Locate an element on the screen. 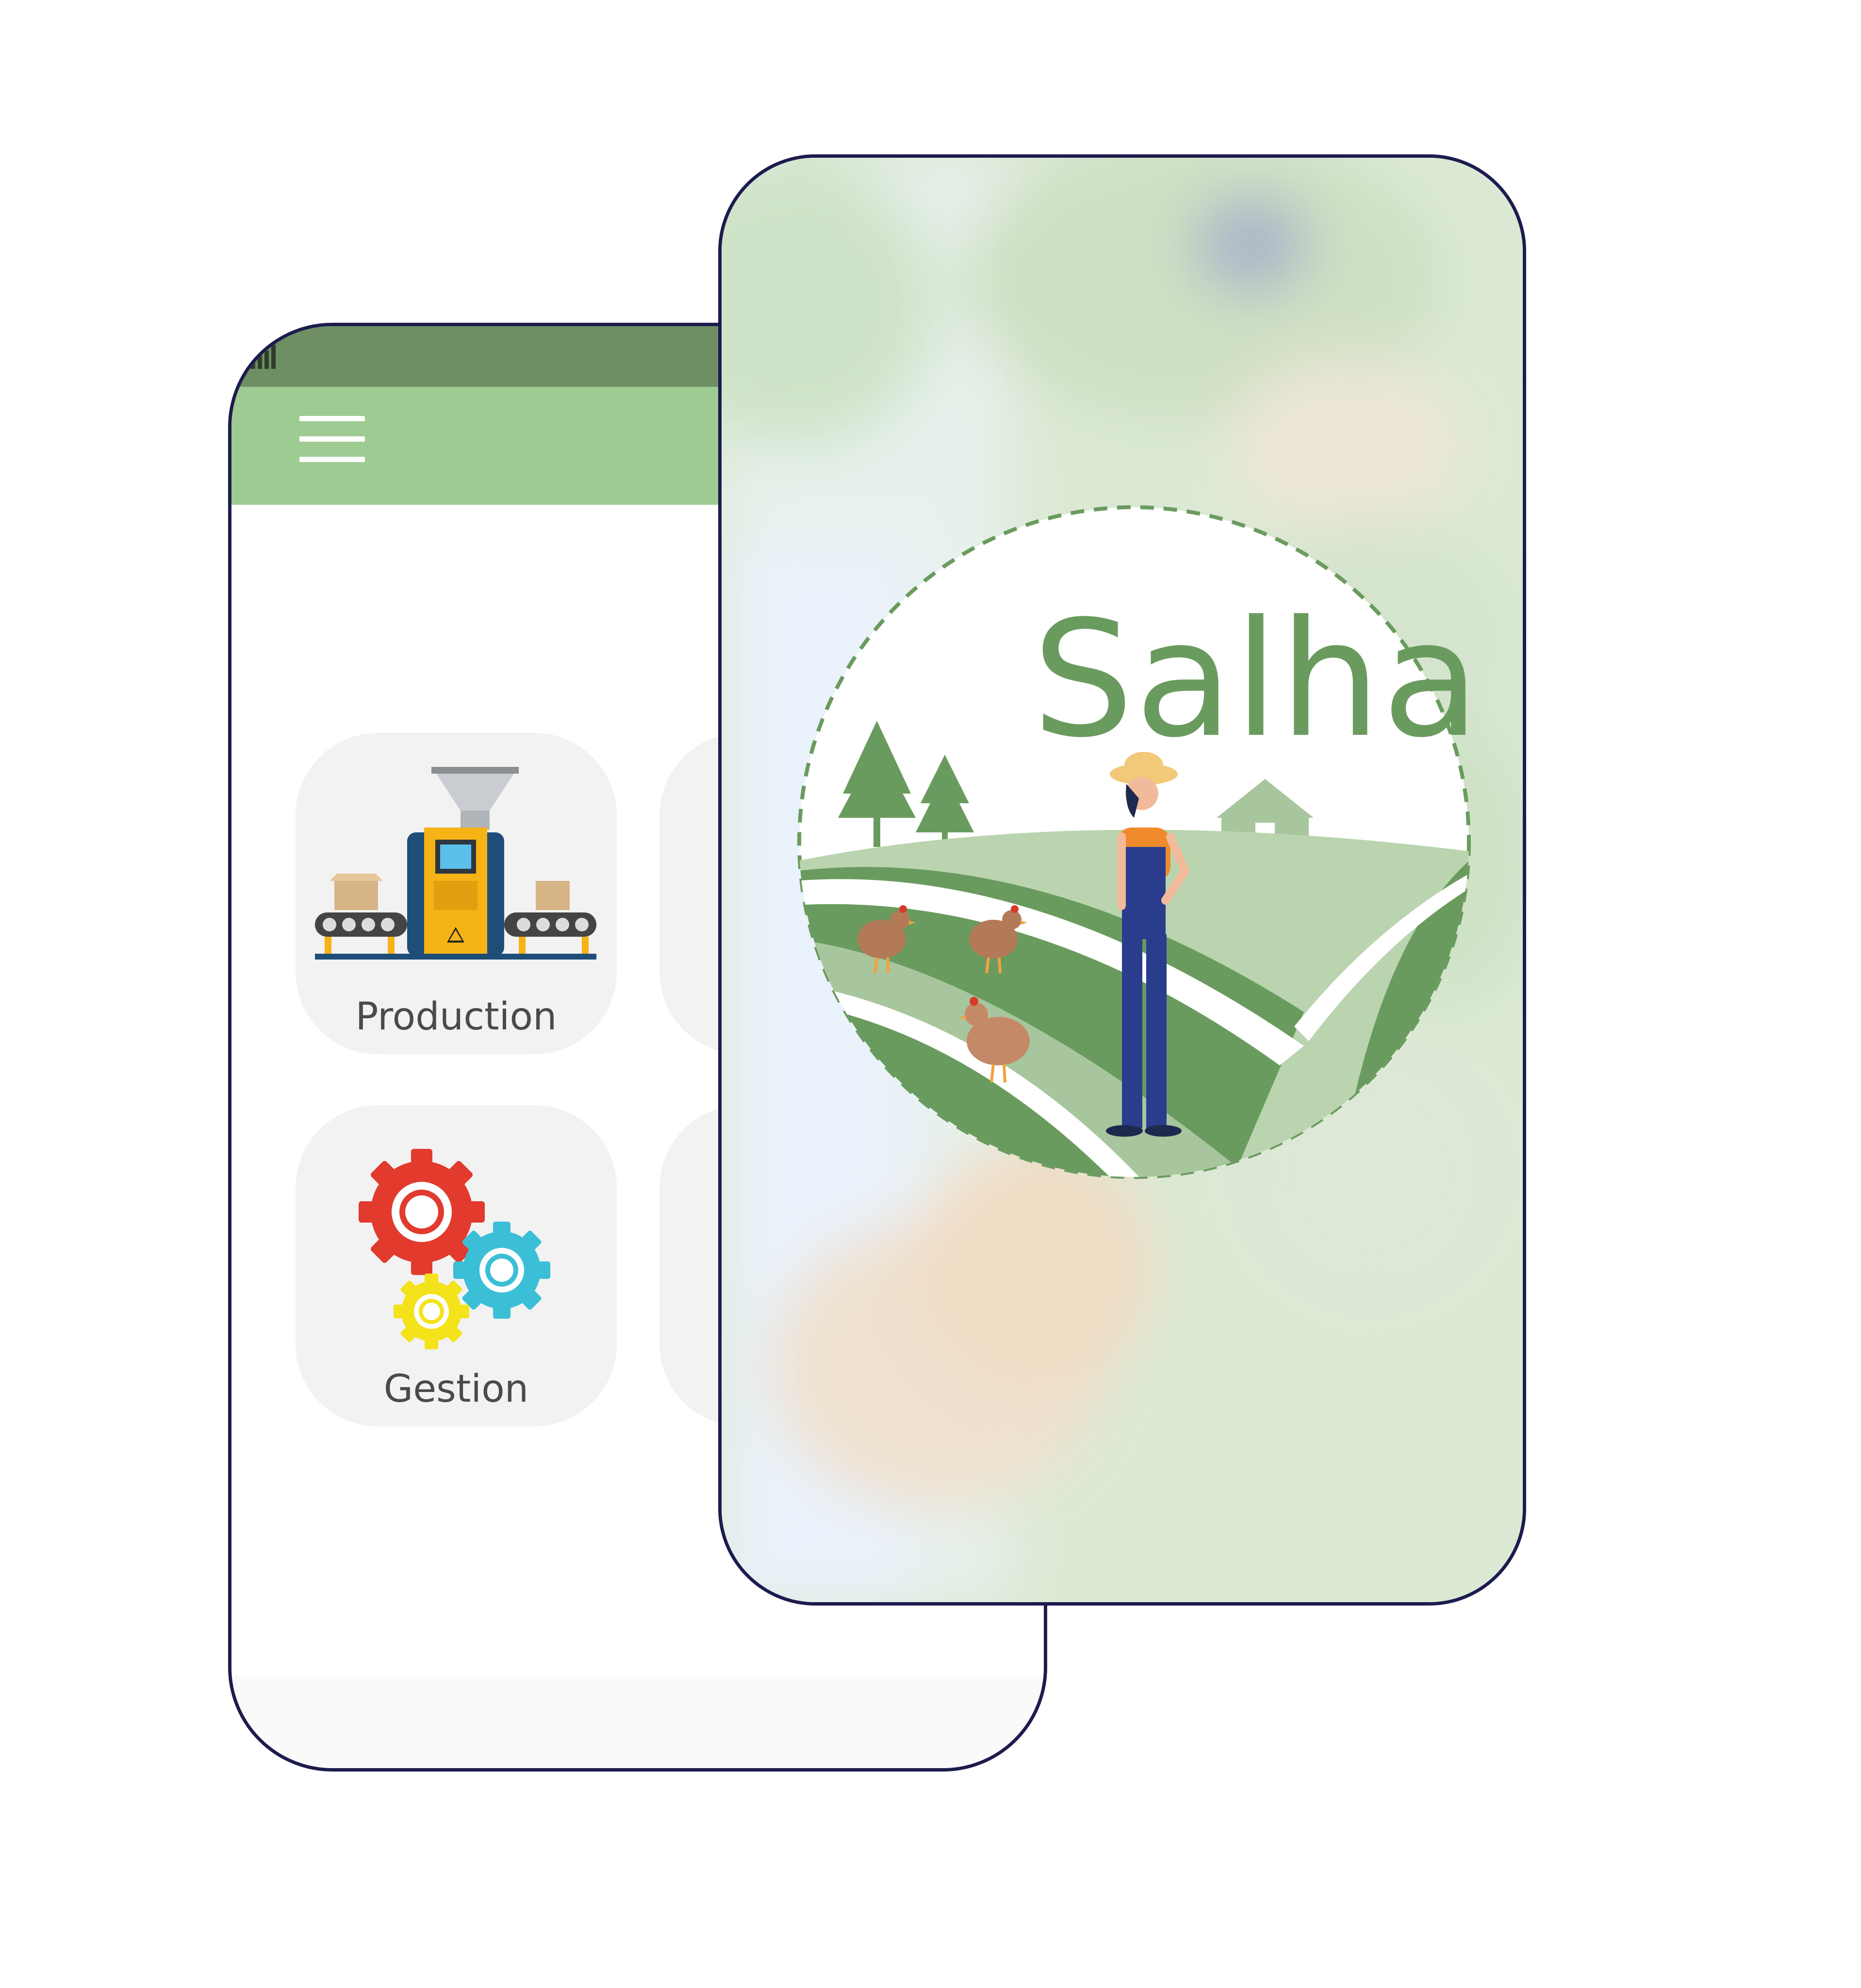 This screenshot has height=1988, width=1861. brand-name: Salha is located at coordinates (1256, 679).